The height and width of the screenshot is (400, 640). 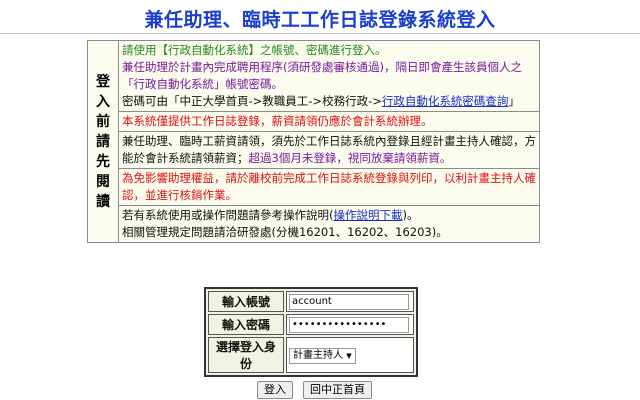 I want to click on chevron-down-icon: ▼, so click(x=349, y=355).